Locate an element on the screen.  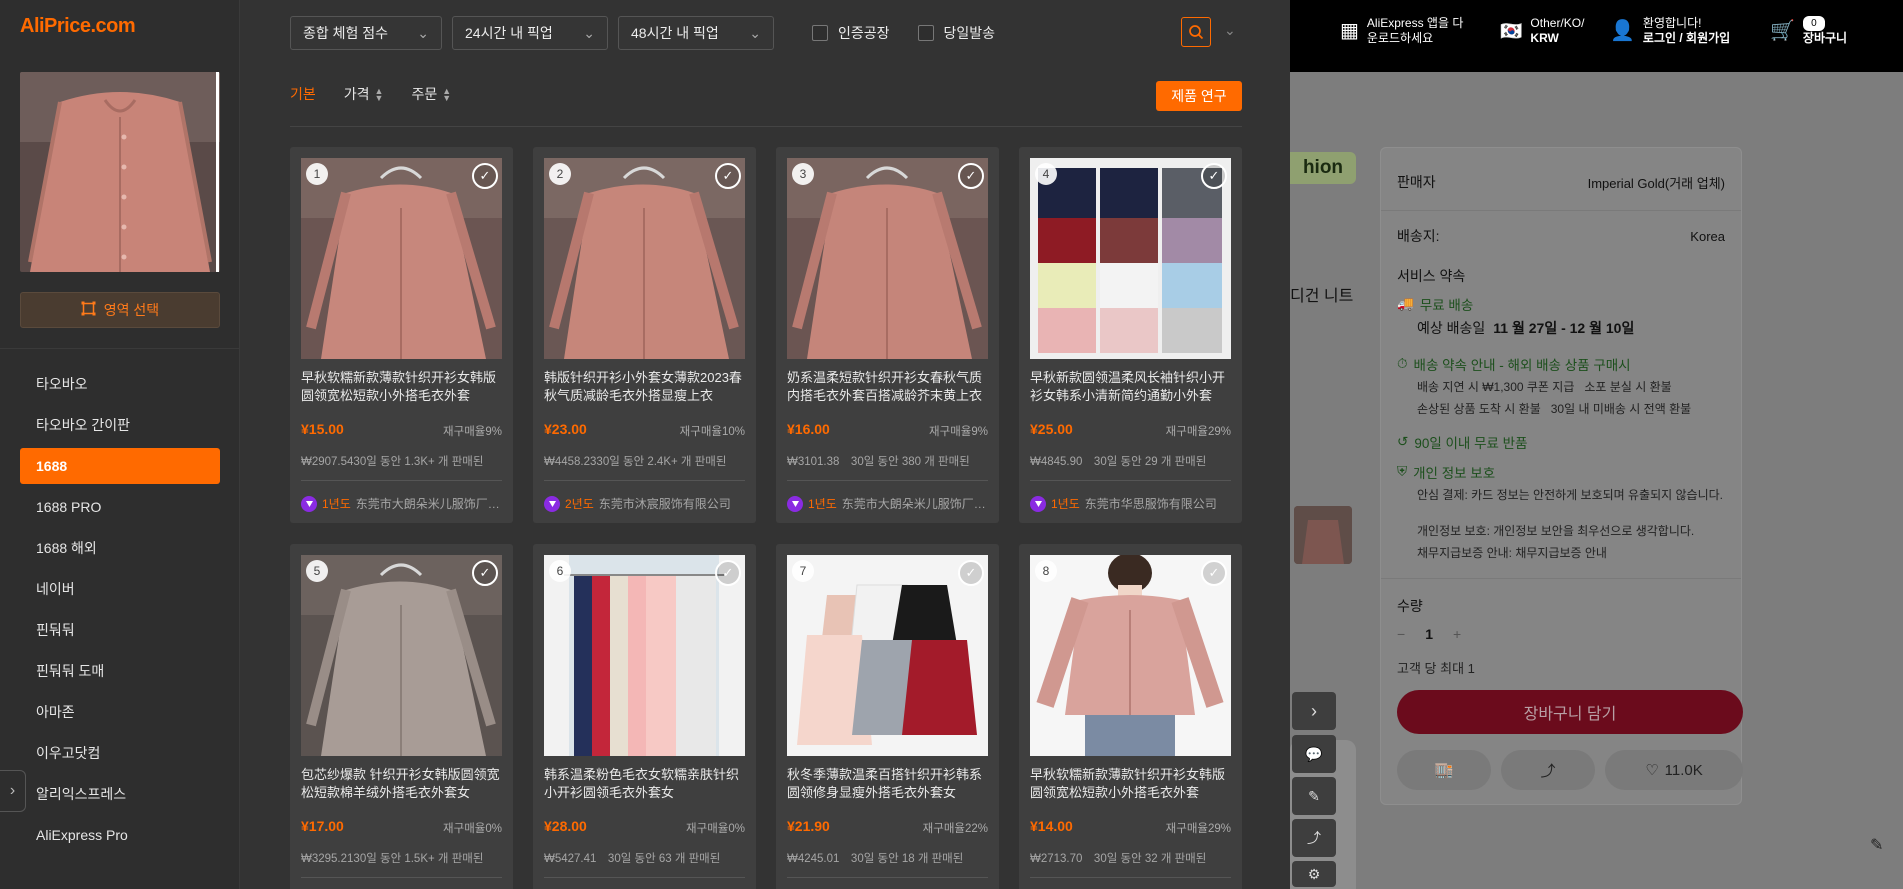
qty-minus: − is located at coordinates (1401, 634).